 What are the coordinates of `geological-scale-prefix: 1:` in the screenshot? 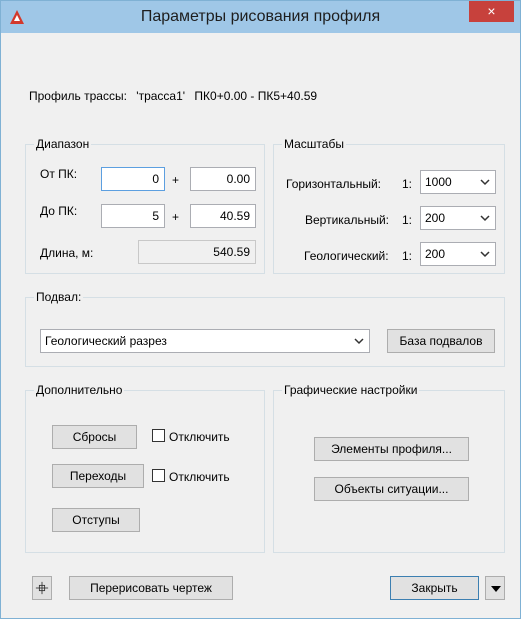 It's located at (407, 256).